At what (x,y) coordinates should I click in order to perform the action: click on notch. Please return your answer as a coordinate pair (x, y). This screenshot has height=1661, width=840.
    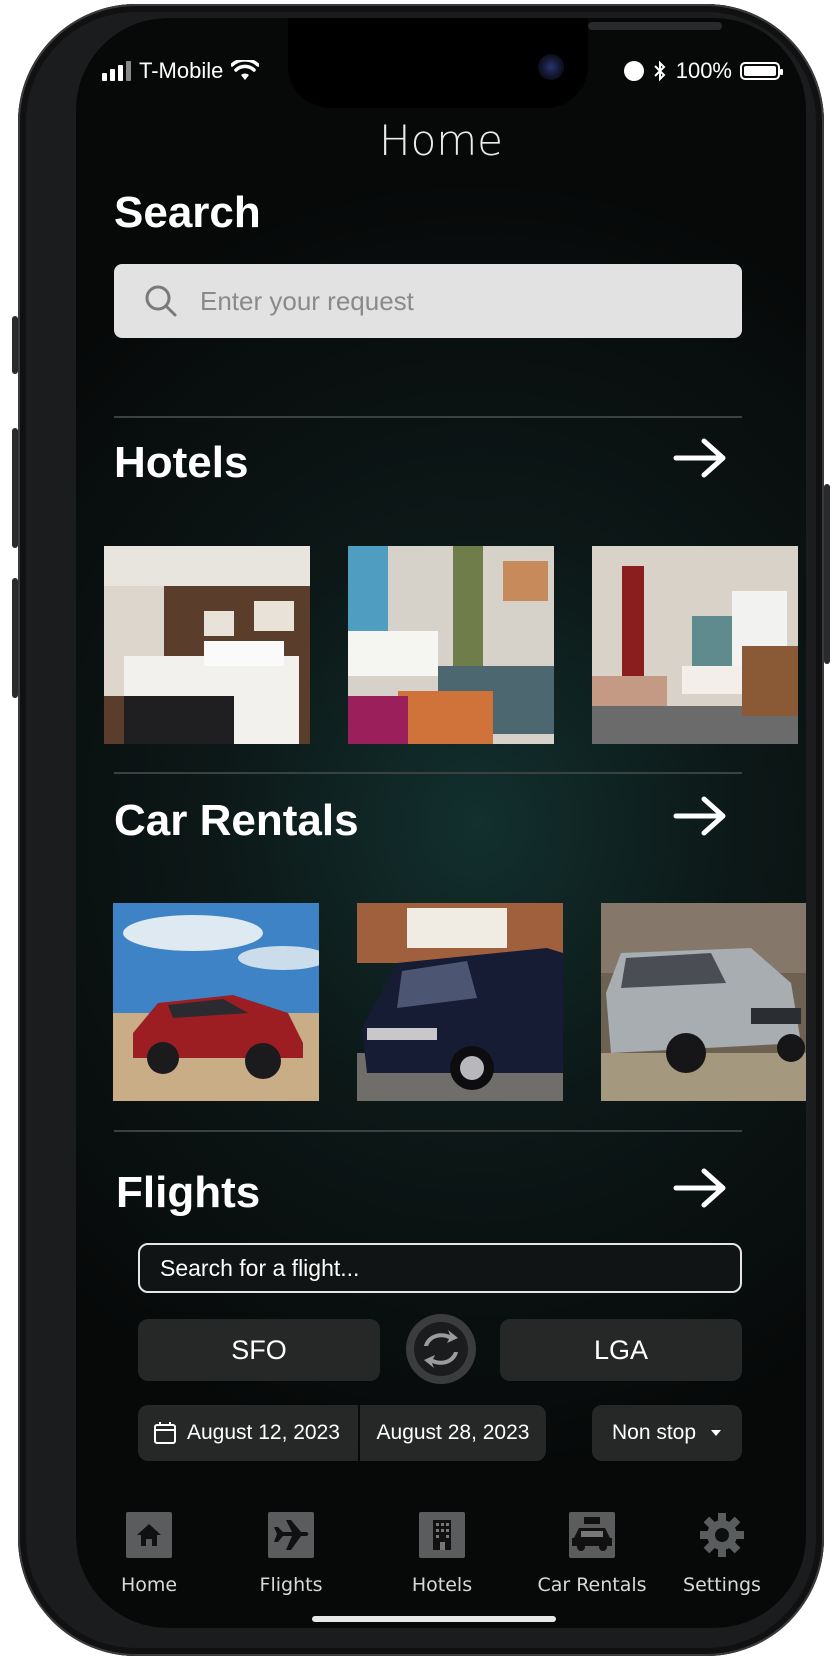
    Looking at the image, I should click on (505, 63).